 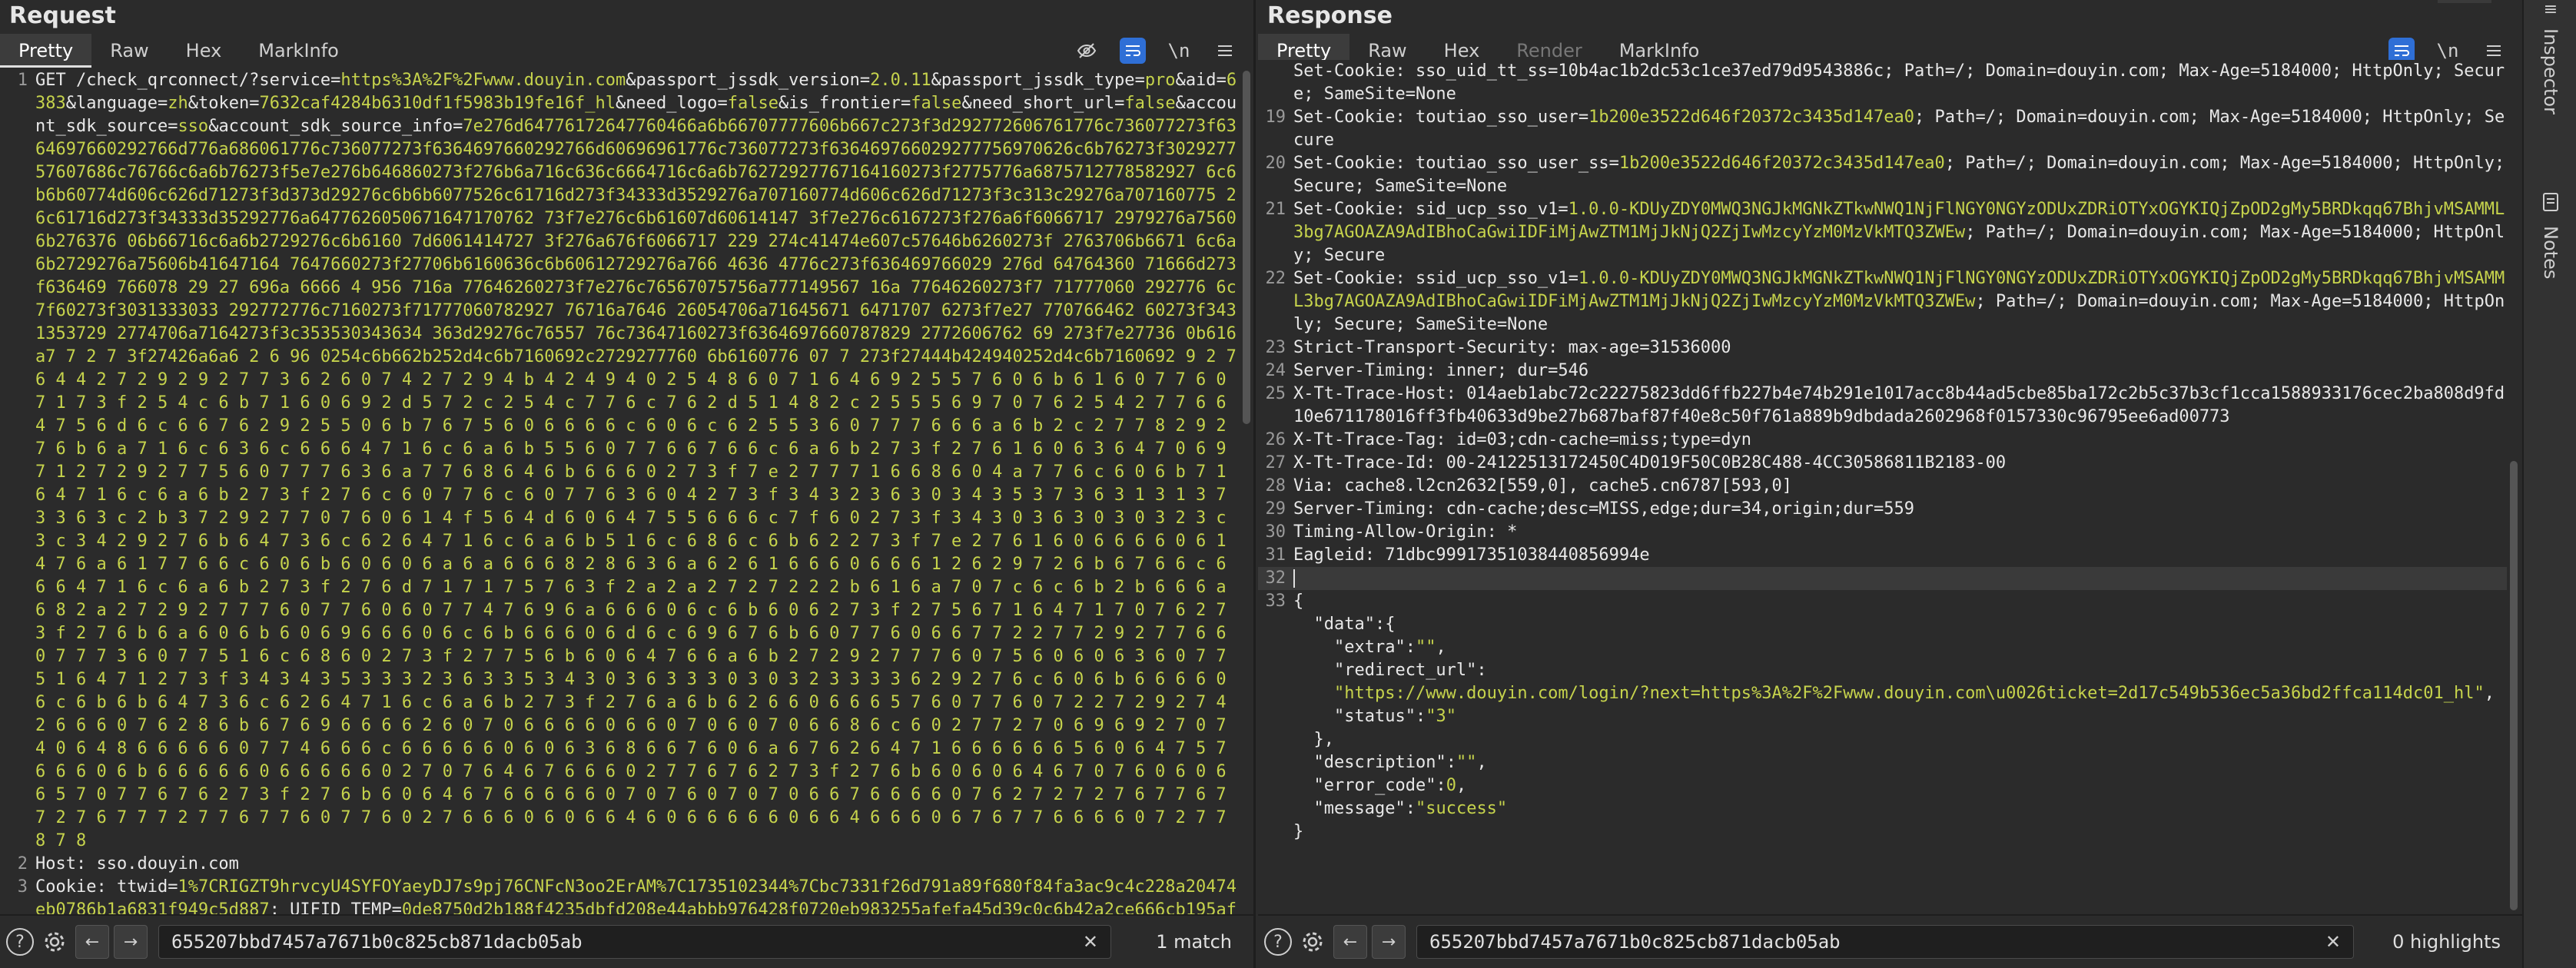 What do you see at coordinates (1225, 51) in the screenshot?
I see `menu-icon` at bounding box center [1225, 51].